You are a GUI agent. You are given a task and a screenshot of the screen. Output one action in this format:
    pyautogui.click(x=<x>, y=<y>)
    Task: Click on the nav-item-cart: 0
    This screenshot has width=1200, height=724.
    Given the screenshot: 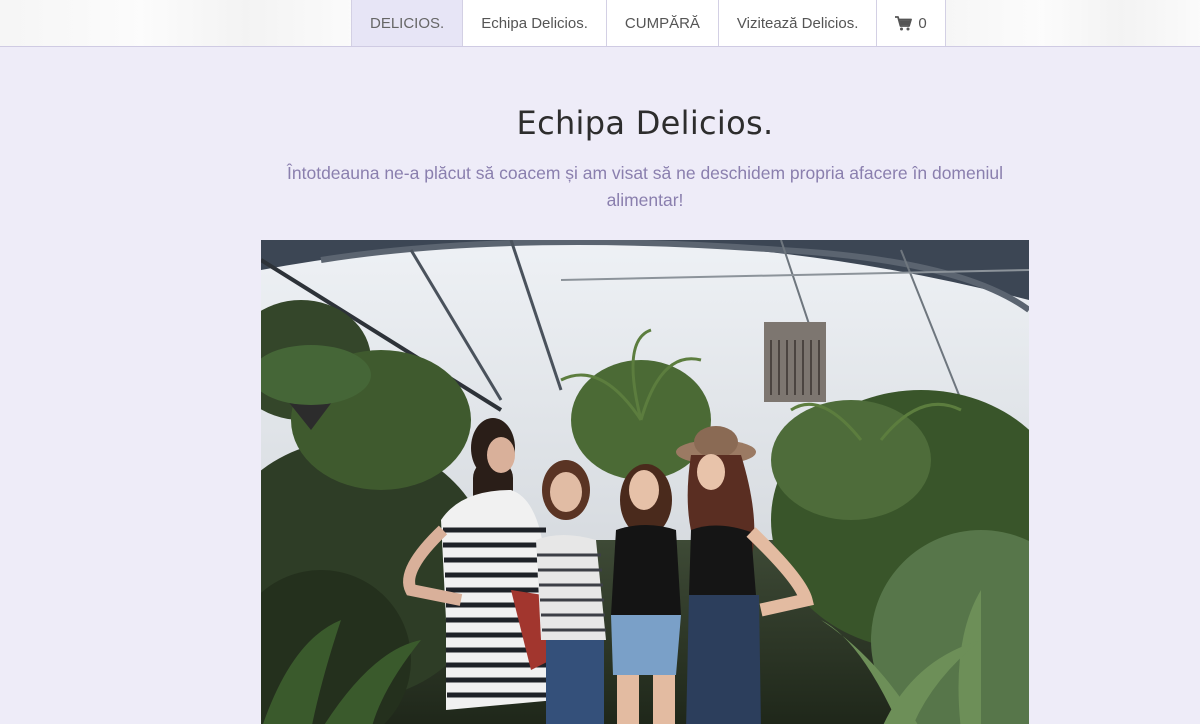 What is the action you would take?
    pyautogui.click(x=911, y=23)
    